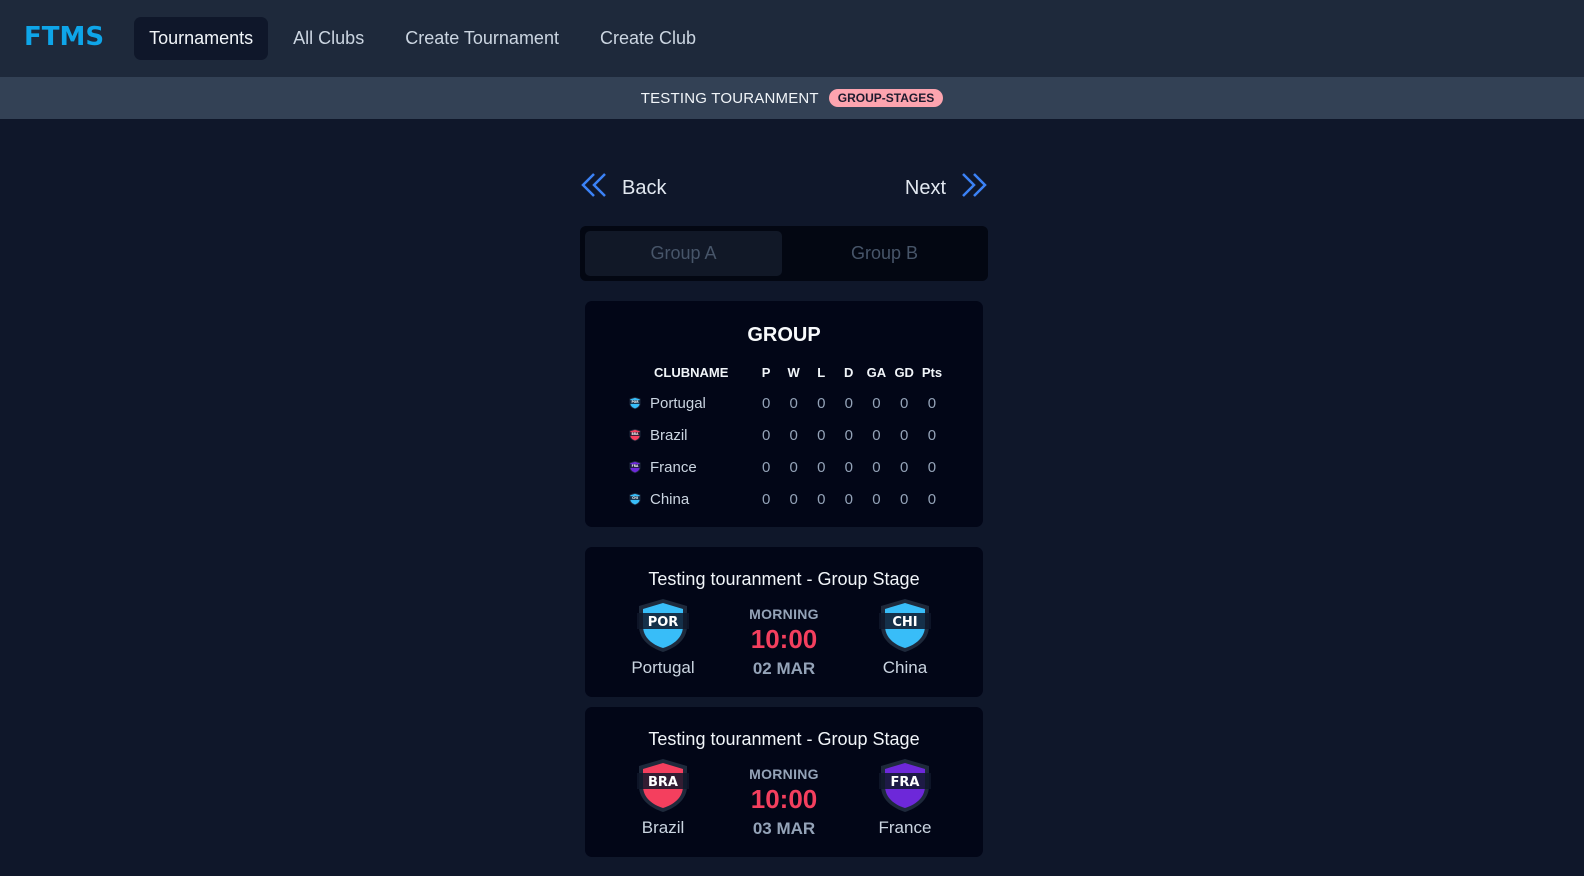  I want to click on col-goals-against: GA, so click(876, 372).